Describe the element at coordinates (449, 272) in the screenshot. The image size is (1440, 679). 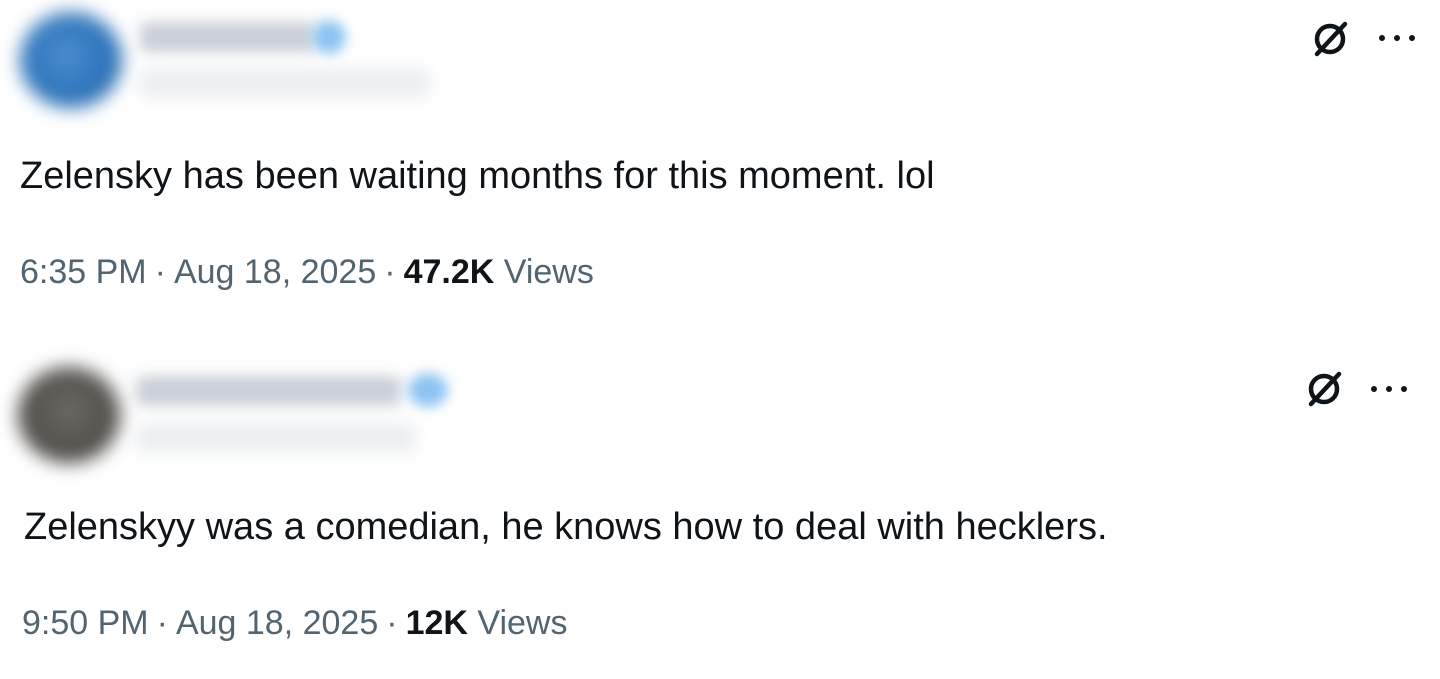
I see `views-count: 47.2K` at that location.